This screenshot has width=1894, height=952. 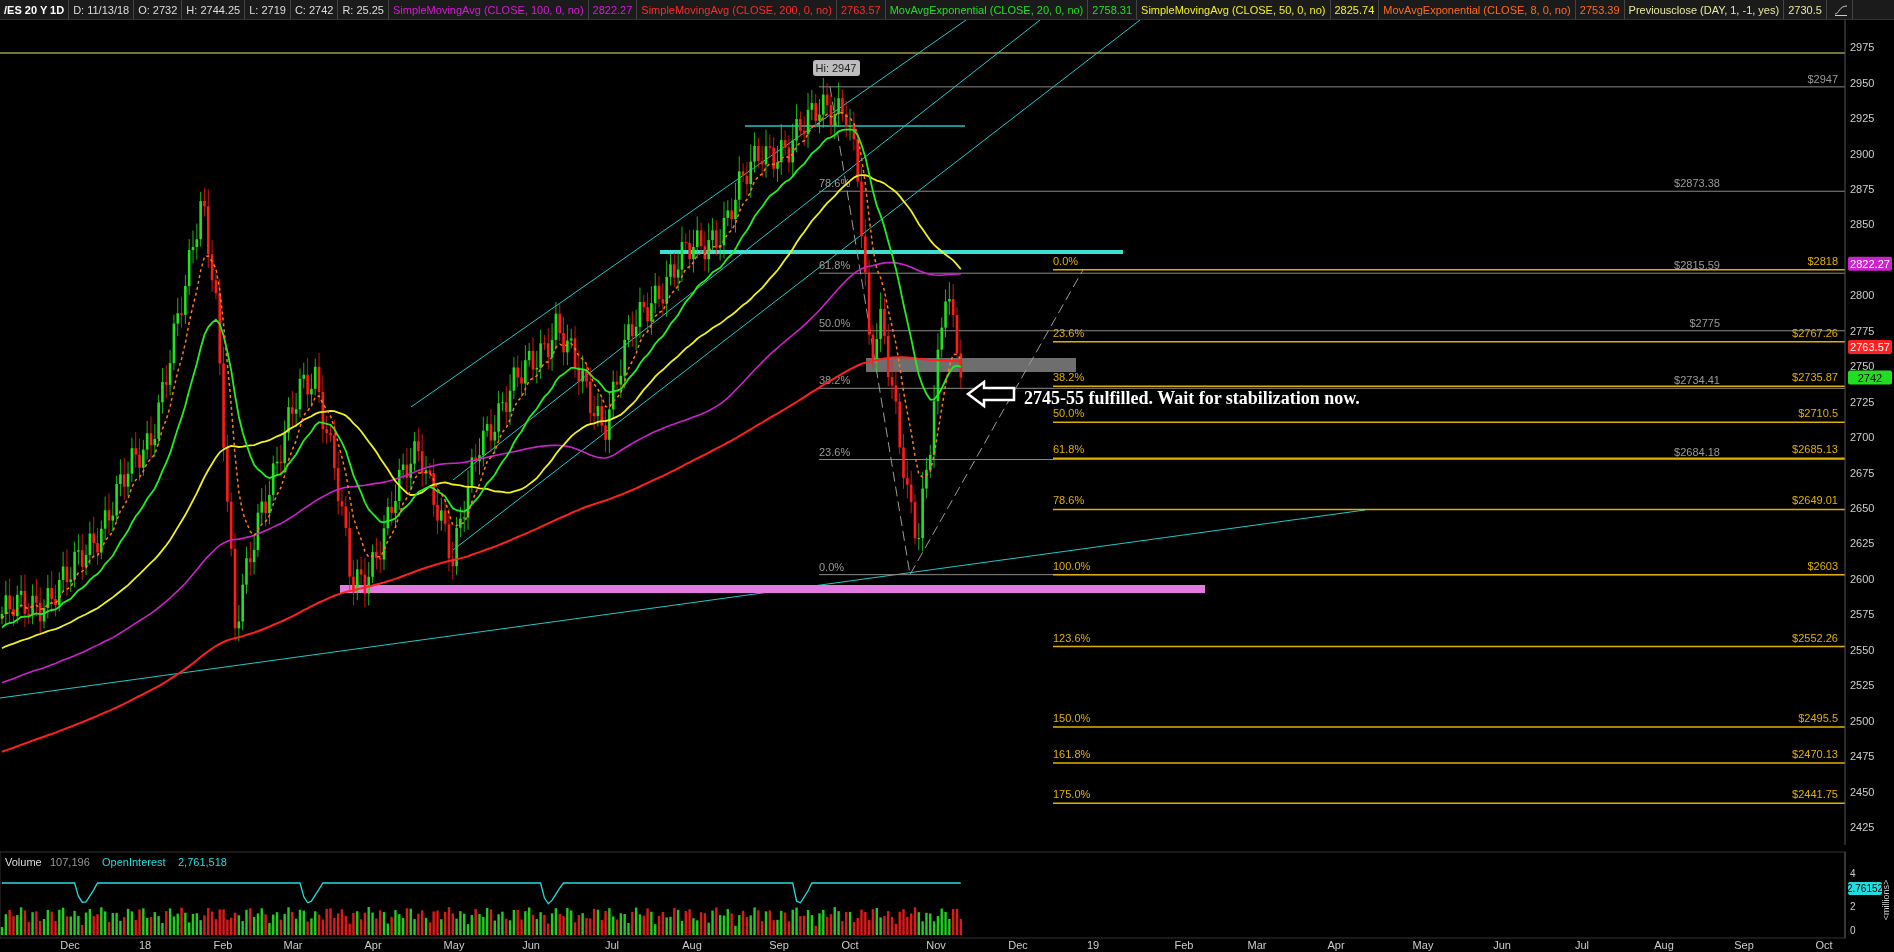 I want to click on price-axis-label: 2775, so click(x=1862, y=330).